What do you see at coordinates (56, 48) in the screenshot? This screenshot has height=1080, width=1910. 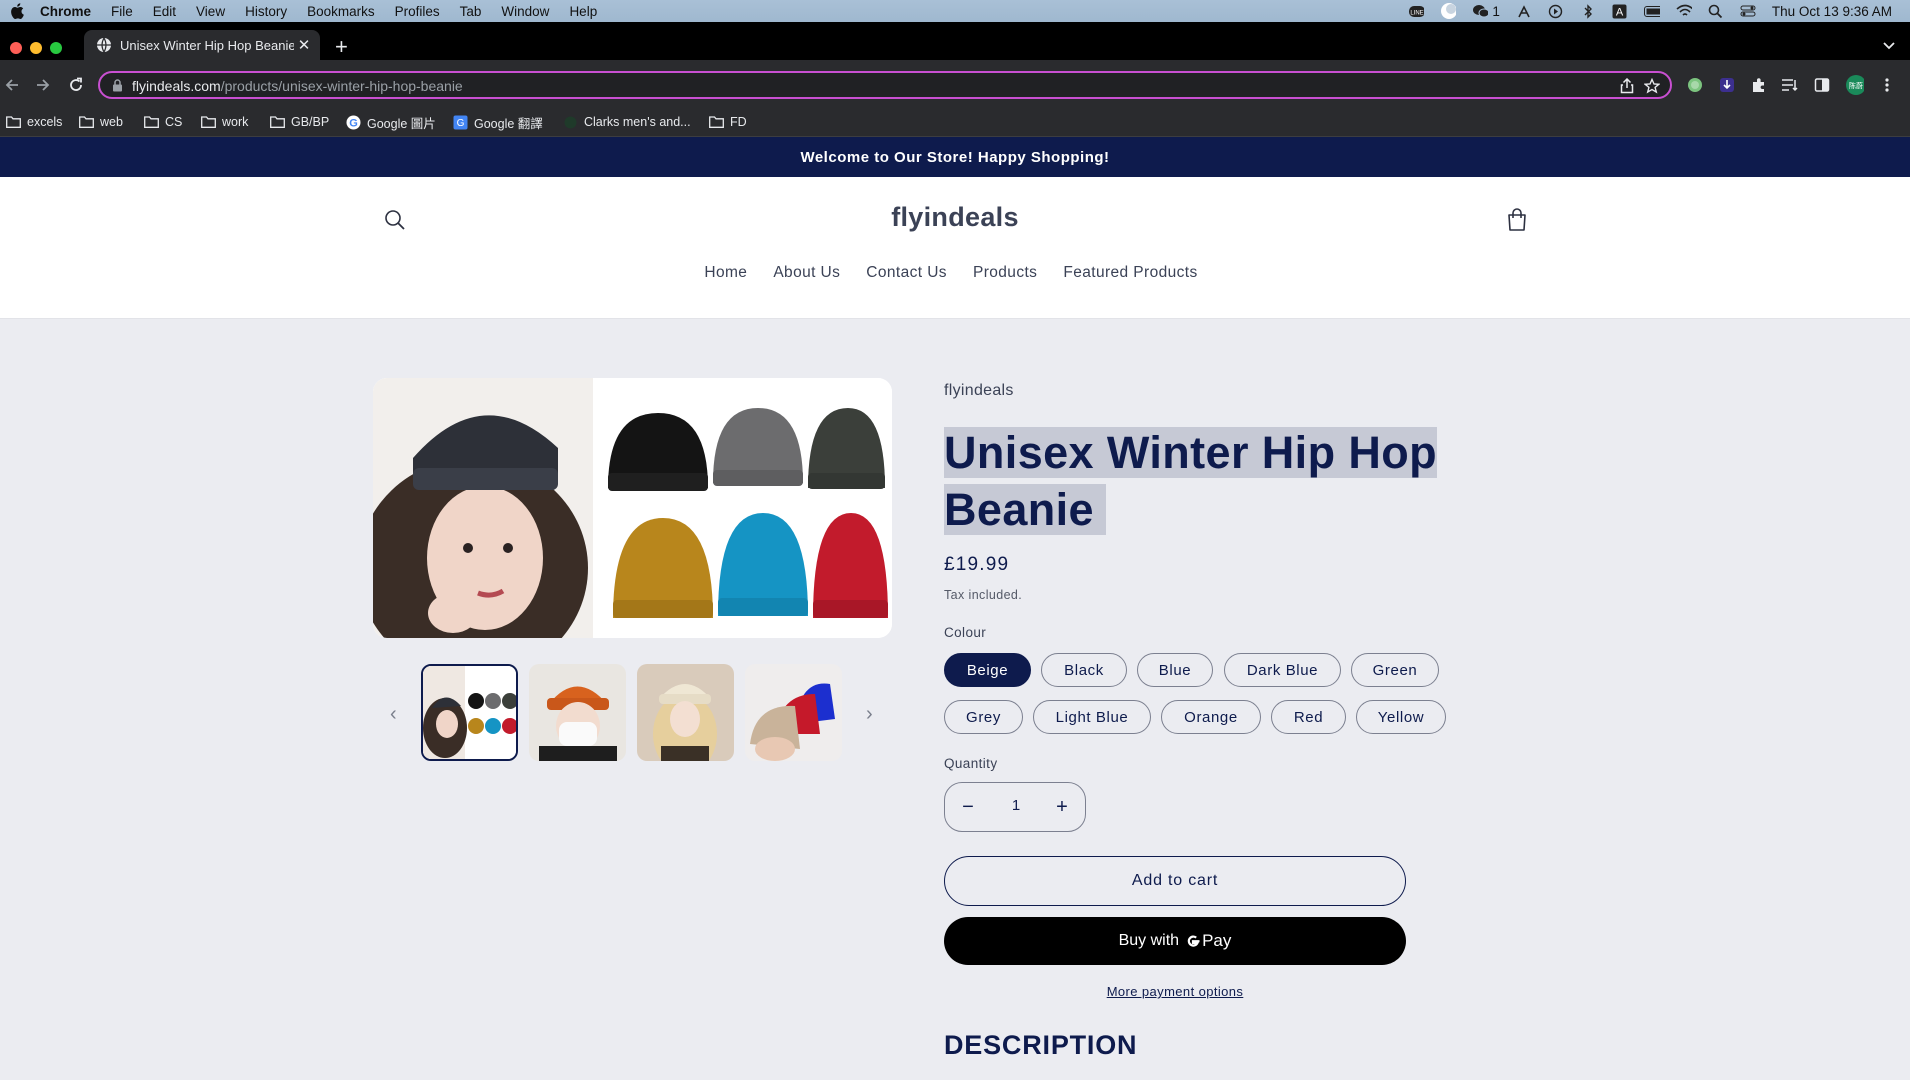 I see `zoom-window-button` at bounding box center [56, 48].